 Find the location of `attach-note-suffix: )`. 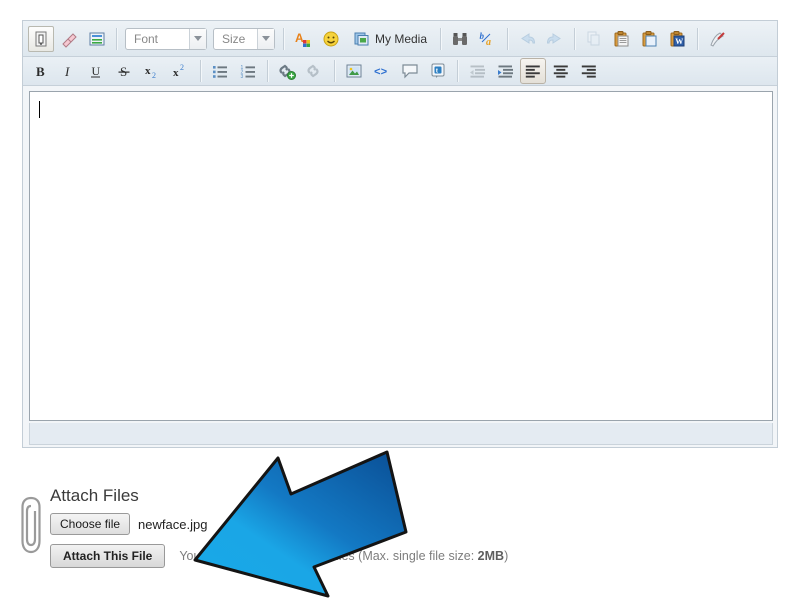

attach-note-suffix: ) is located at coordinates (506, 556).